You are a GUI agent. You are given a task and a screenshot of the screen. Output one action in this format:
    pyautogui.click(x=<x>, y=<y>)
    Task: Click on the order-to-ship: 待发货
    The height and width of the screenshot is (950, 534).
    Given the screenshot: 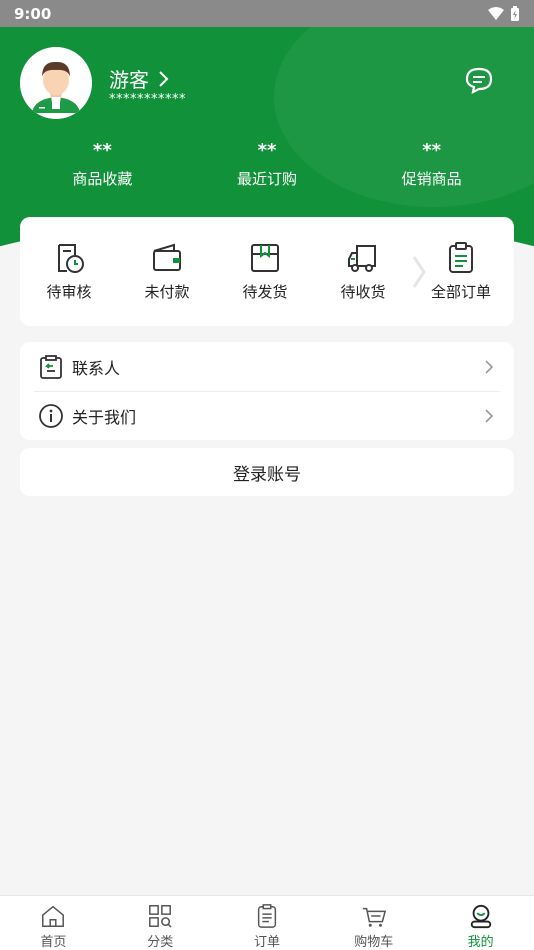 What is the action you would take?
    pyautogui.click(x=265, y=271)
    